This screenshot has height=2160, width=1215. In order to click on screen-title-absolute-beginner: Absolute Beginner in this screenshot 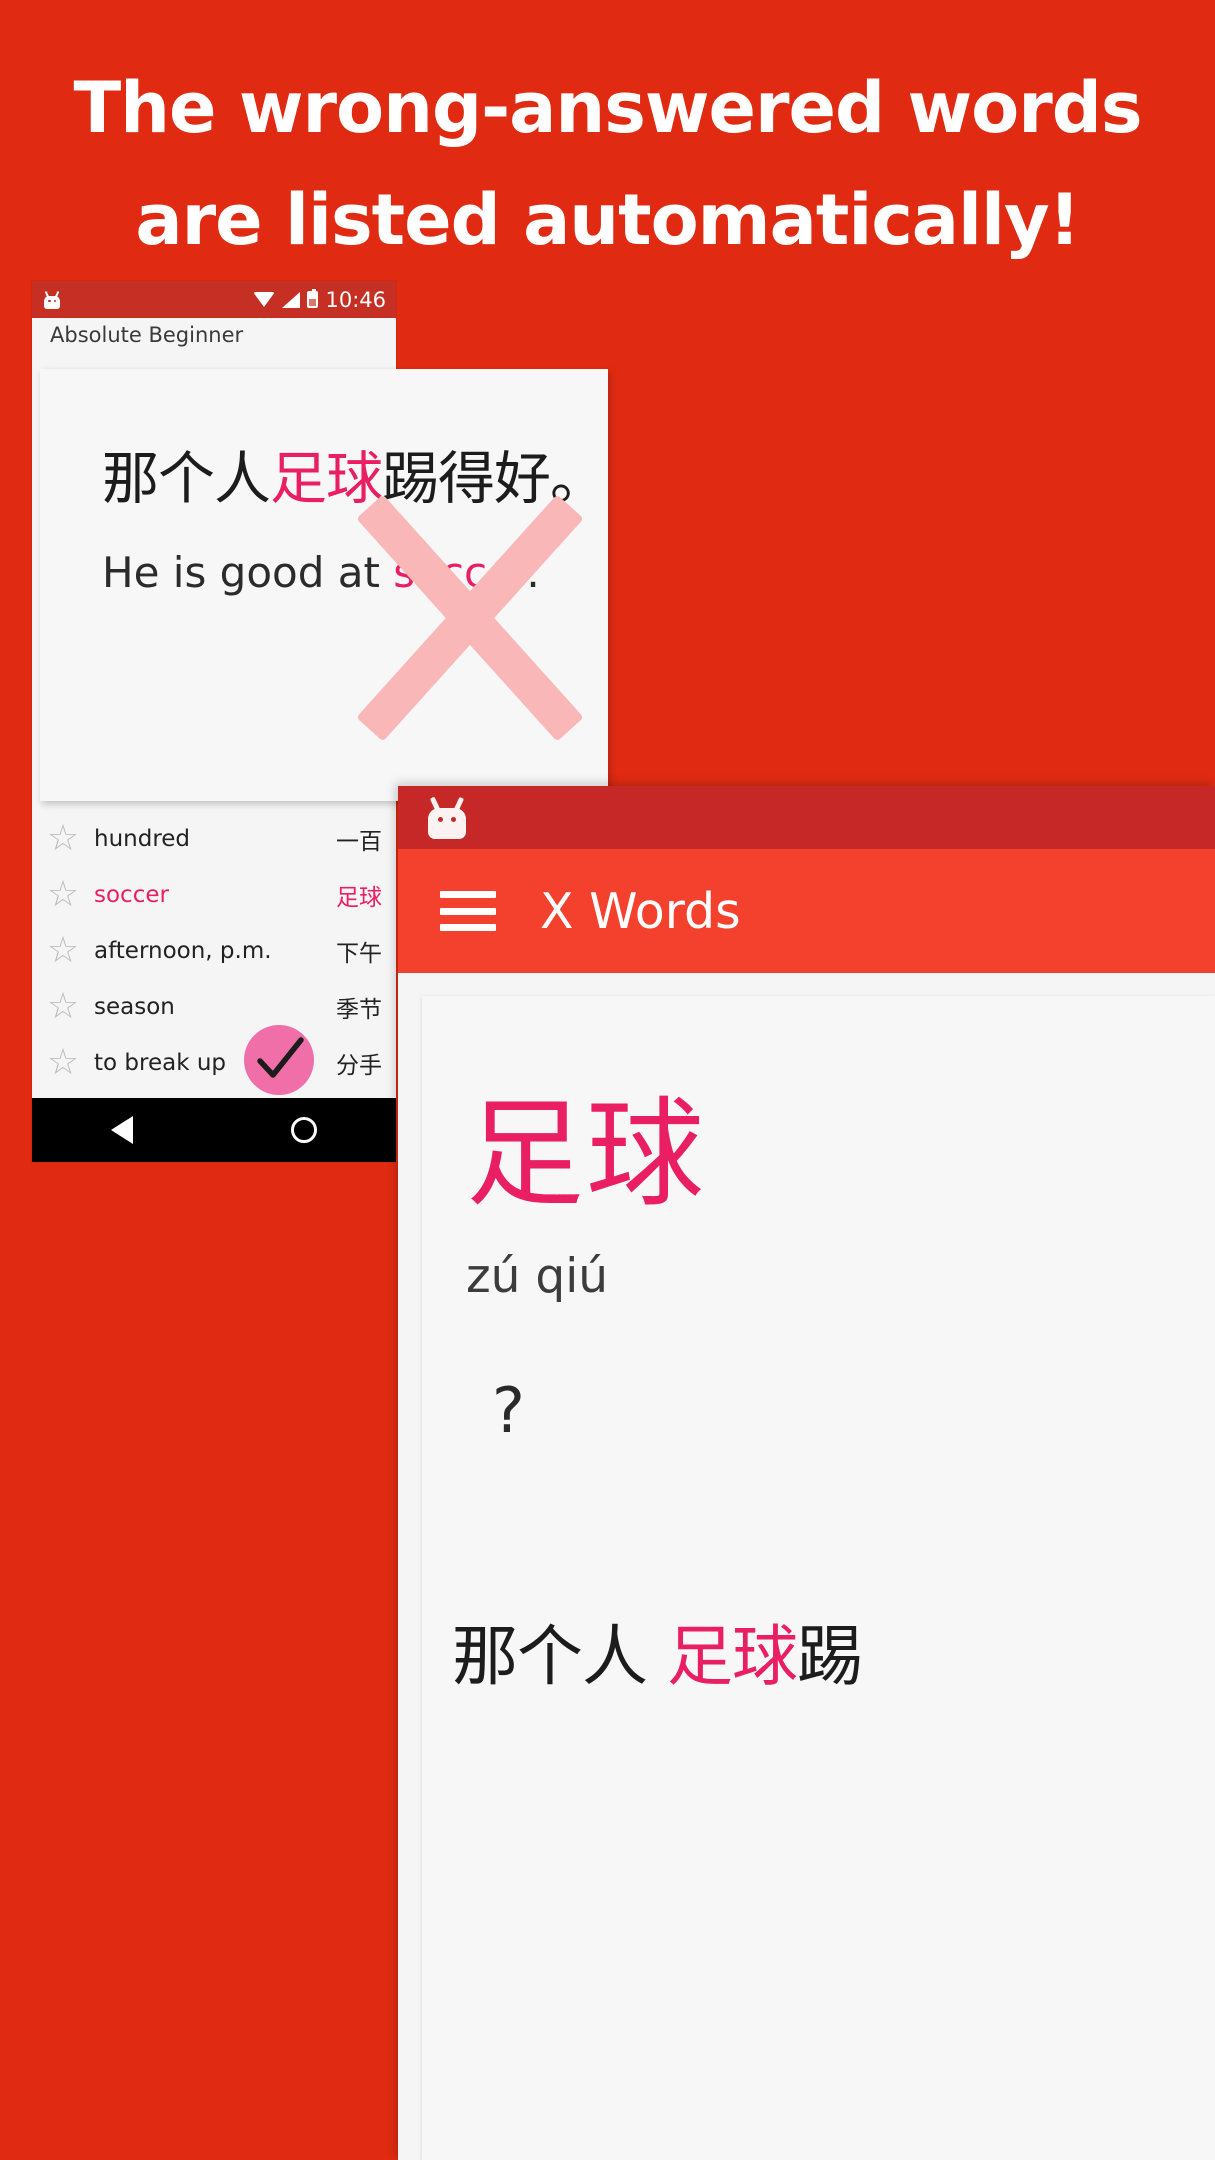, I will do `click(147, 335)`.